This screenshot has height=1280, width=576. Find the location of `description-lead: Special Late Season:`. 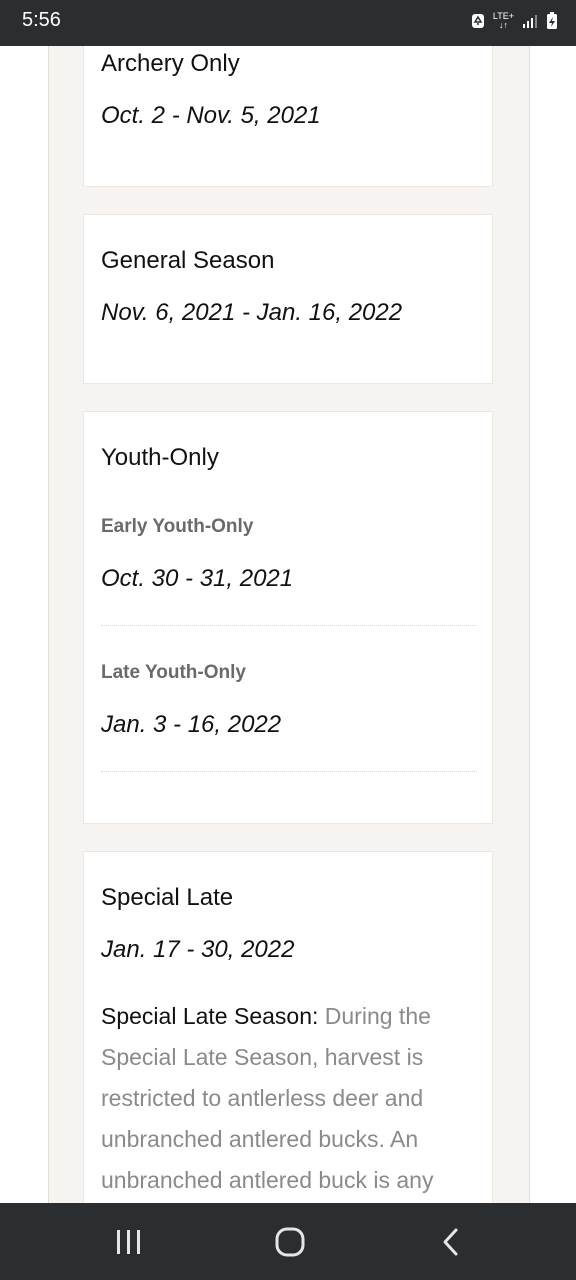

description-lead: Special Late Season: is located at coordinates (210, 1016).